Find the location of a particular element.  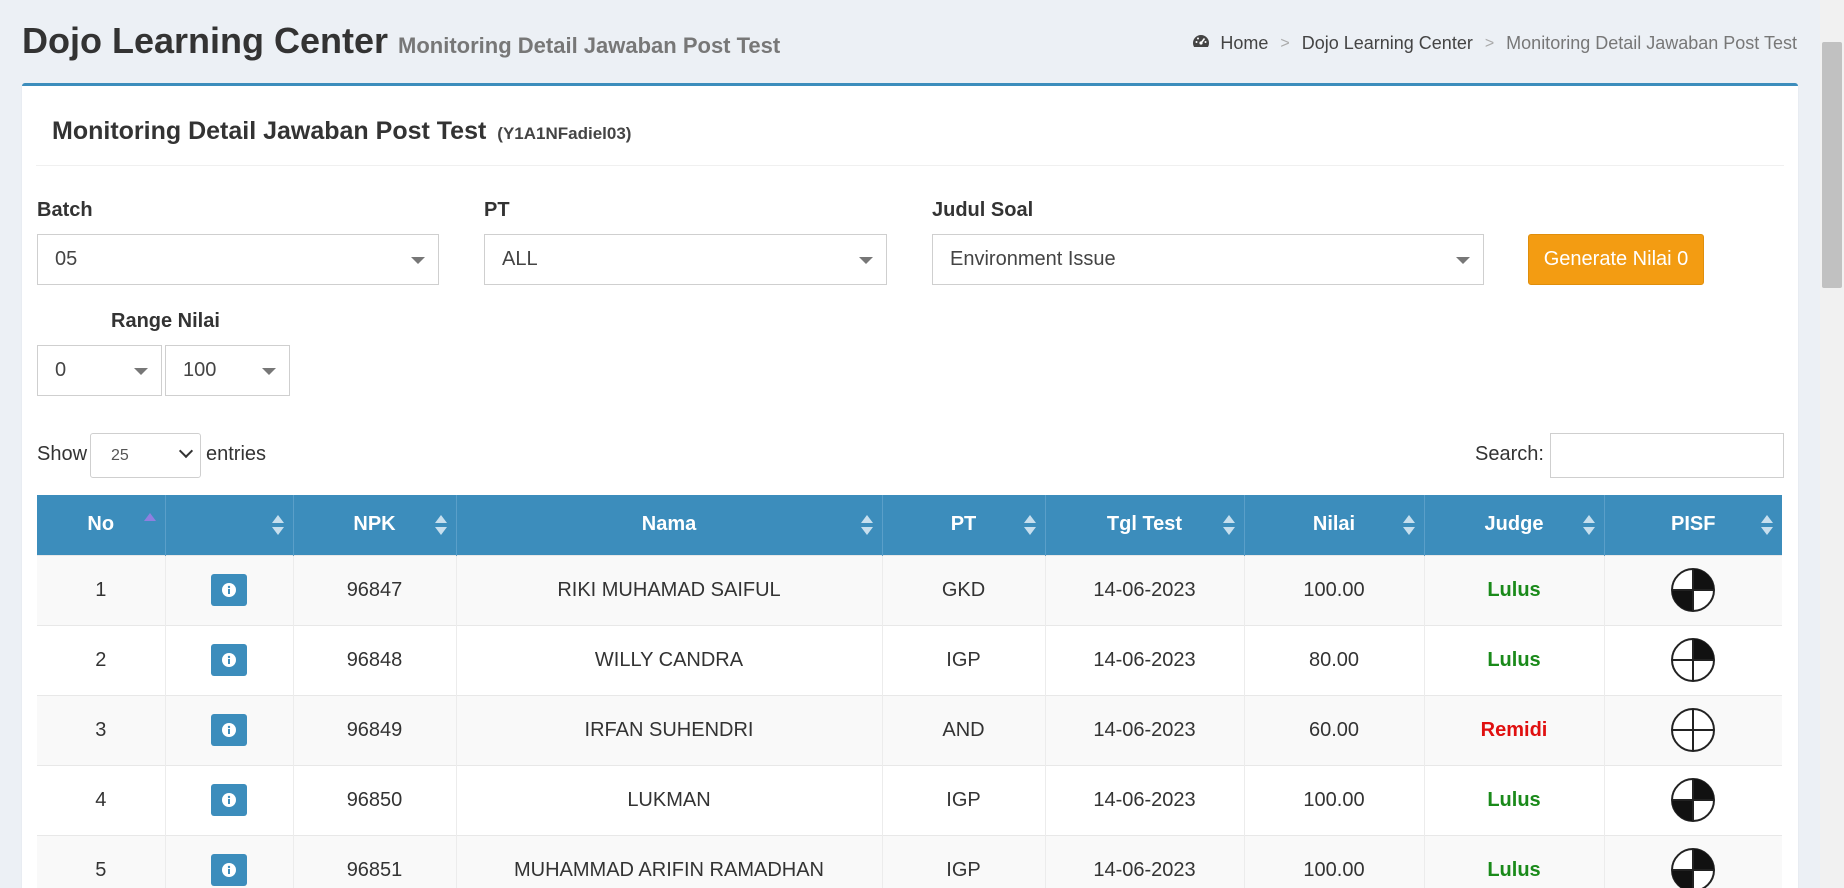

column-header-pt: PT is located at coordinates (964, 525).